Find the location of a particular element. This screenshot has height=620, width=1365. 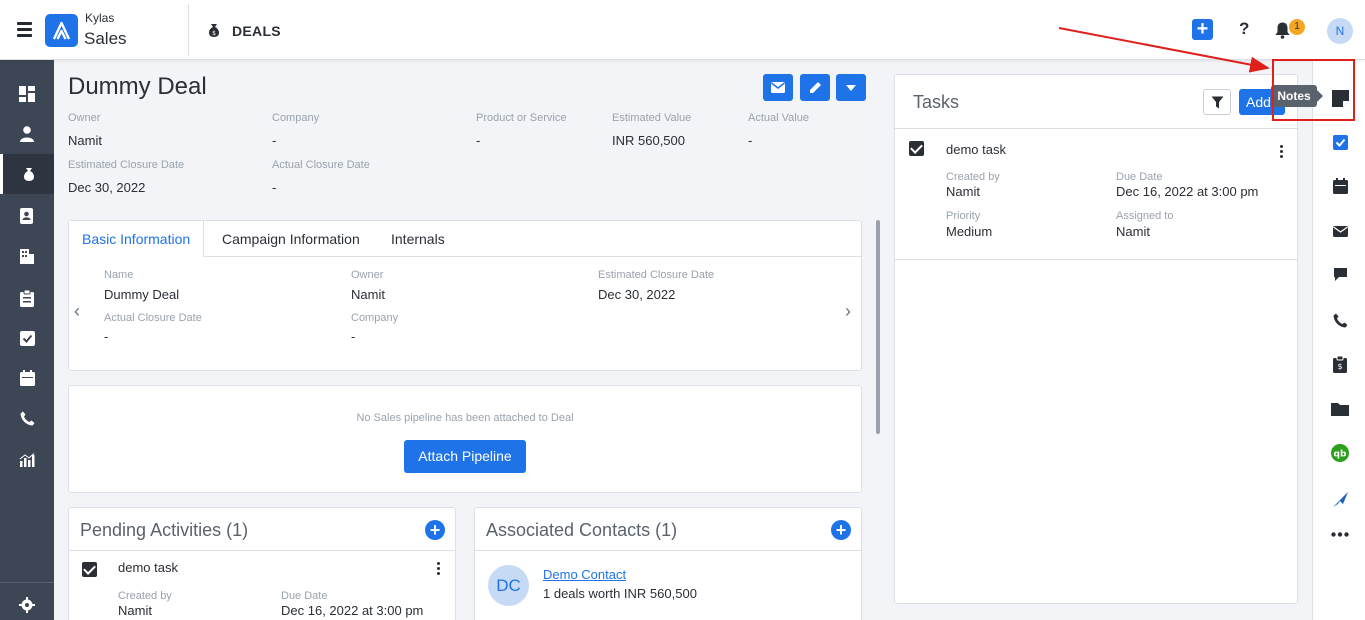

field-label: Created by is located at coordinates (973, 177).